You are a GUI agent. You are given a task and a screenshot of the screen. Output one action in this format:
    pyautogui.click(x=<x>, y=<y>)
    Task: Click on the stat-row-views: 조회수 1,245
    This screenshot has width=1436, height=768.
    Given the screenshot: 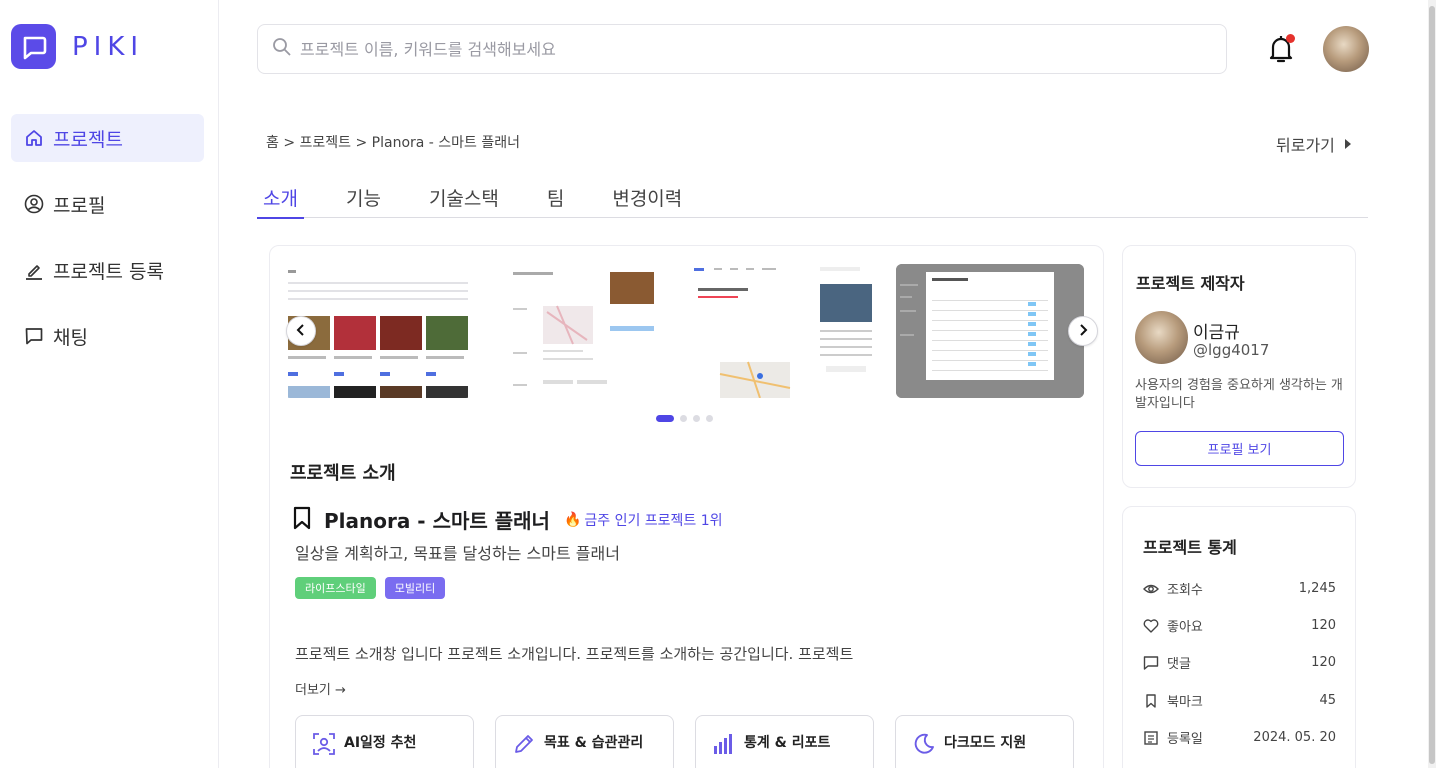 What is the action you would take?
    pyautogui.click(x=1239, y=588)
    